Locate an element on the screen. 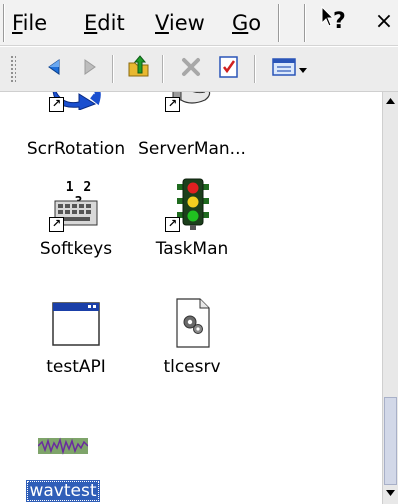 The width and height of the screenshot is (398, 504). scroll-up-button is located at coordinates (390, 102).